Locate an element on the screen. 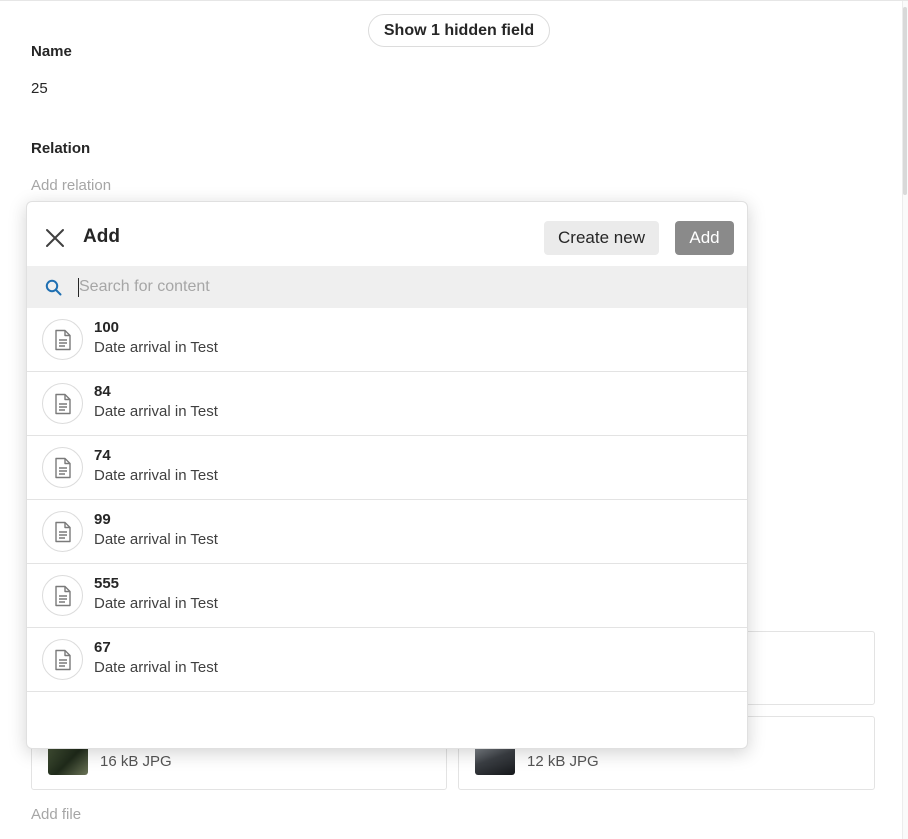 This screenshot has height=839, width=908. list-item-title: 74 is located at coordinates (102, 455).